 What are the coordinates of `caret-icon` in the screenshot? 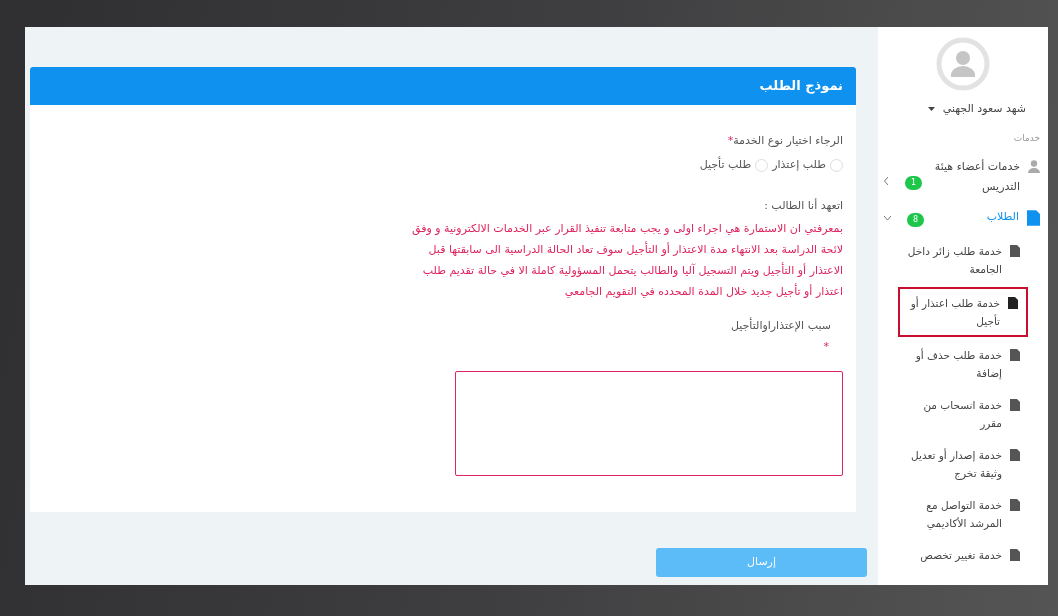 It's located at (931, 109).